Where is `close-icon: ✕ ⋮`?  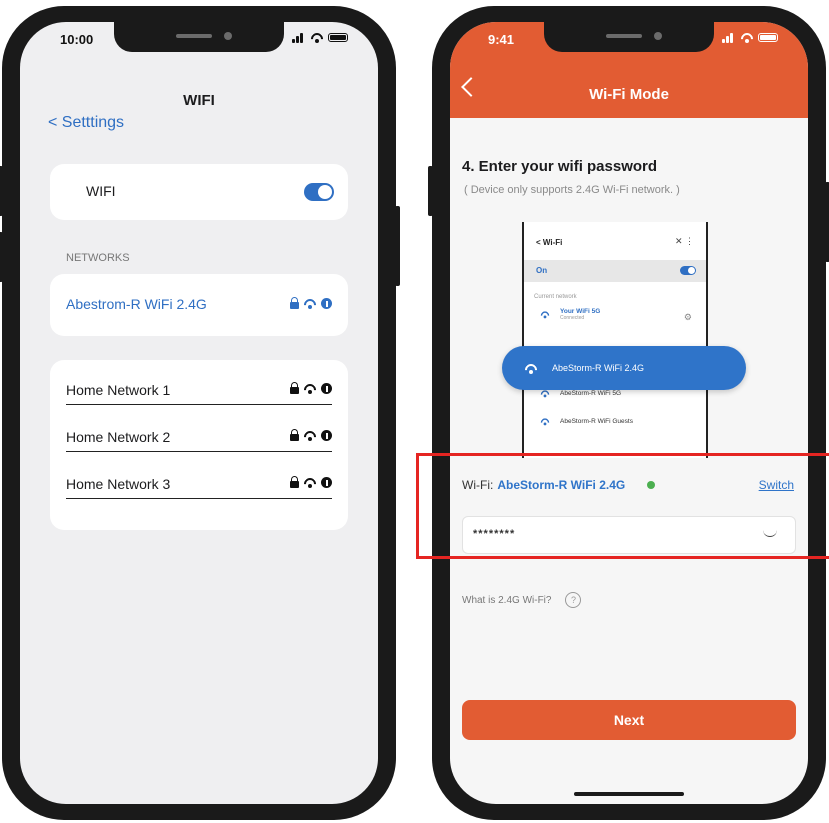 close-icon: ✕ ⋮ is located at coordinates (684, 241).